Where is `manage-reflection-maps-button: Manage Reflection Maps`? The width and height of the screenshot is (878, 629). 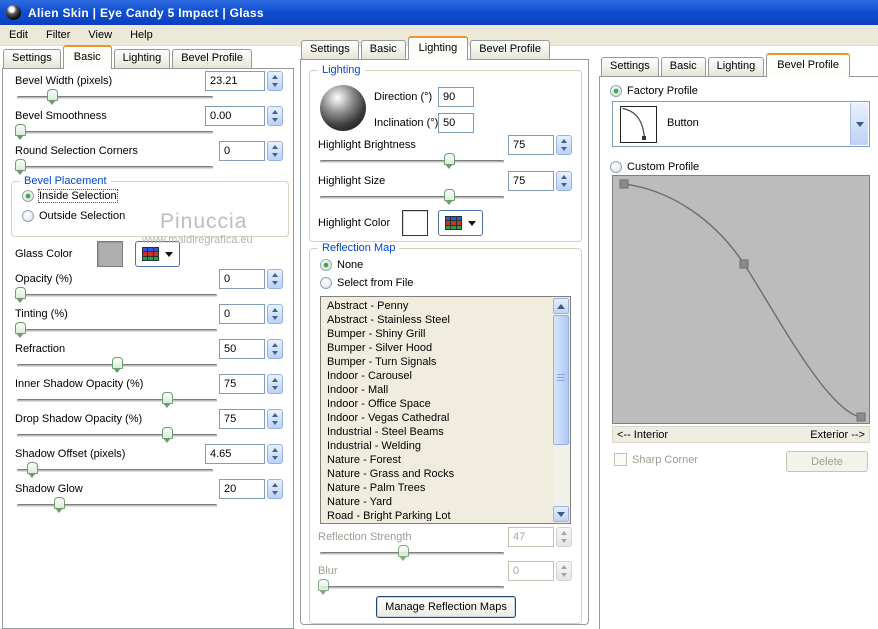
manage-reflection-maps-button: Manage Reflection Maps is located at coordinates (446, 607).